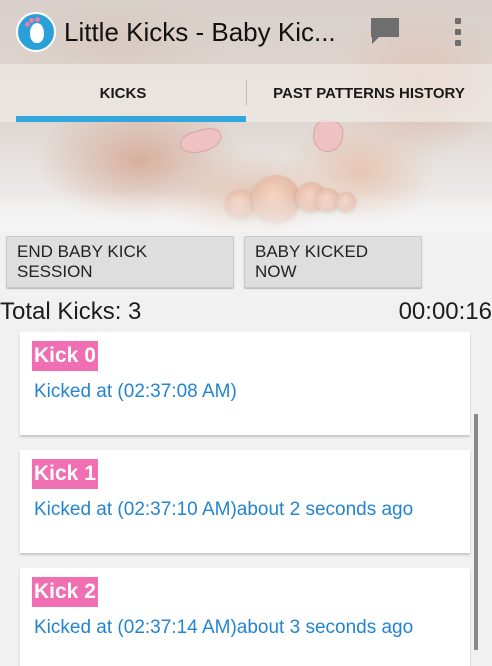  I want to click on overflow-menu-icon, so click(458, 32).